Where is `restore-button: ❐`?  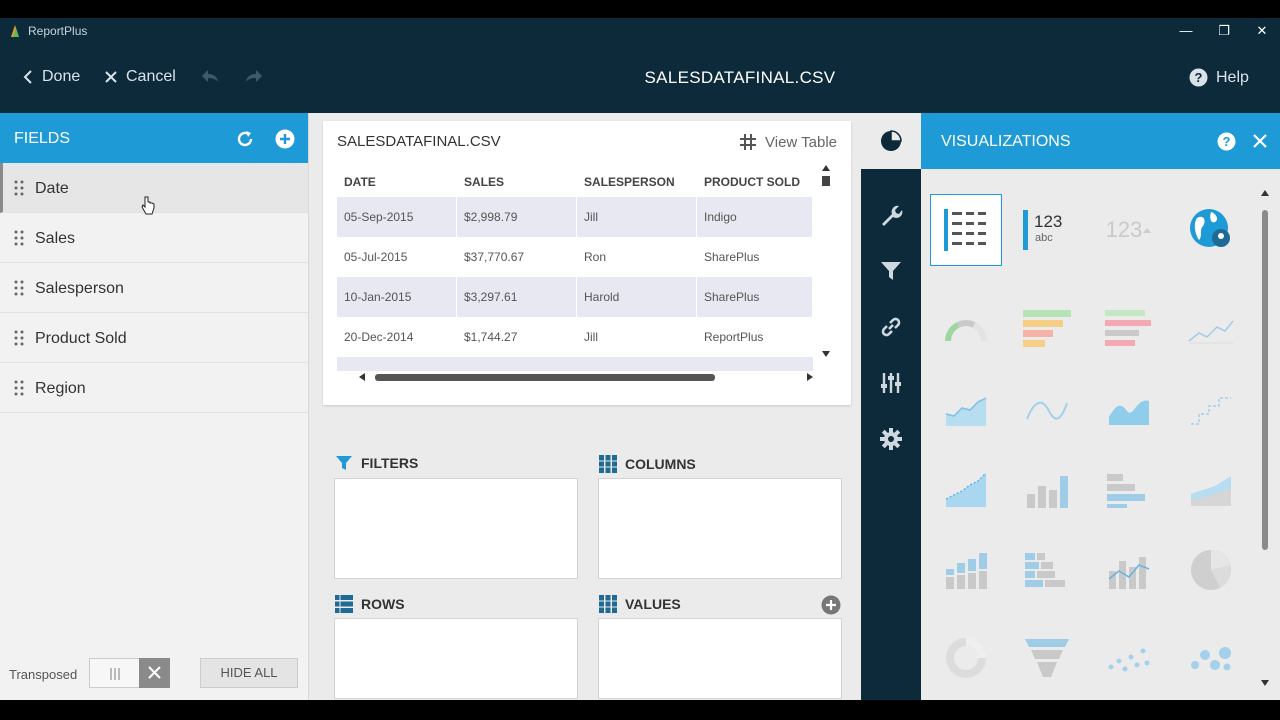
restore-button: ❐ is located at coordinates (1224, 31).